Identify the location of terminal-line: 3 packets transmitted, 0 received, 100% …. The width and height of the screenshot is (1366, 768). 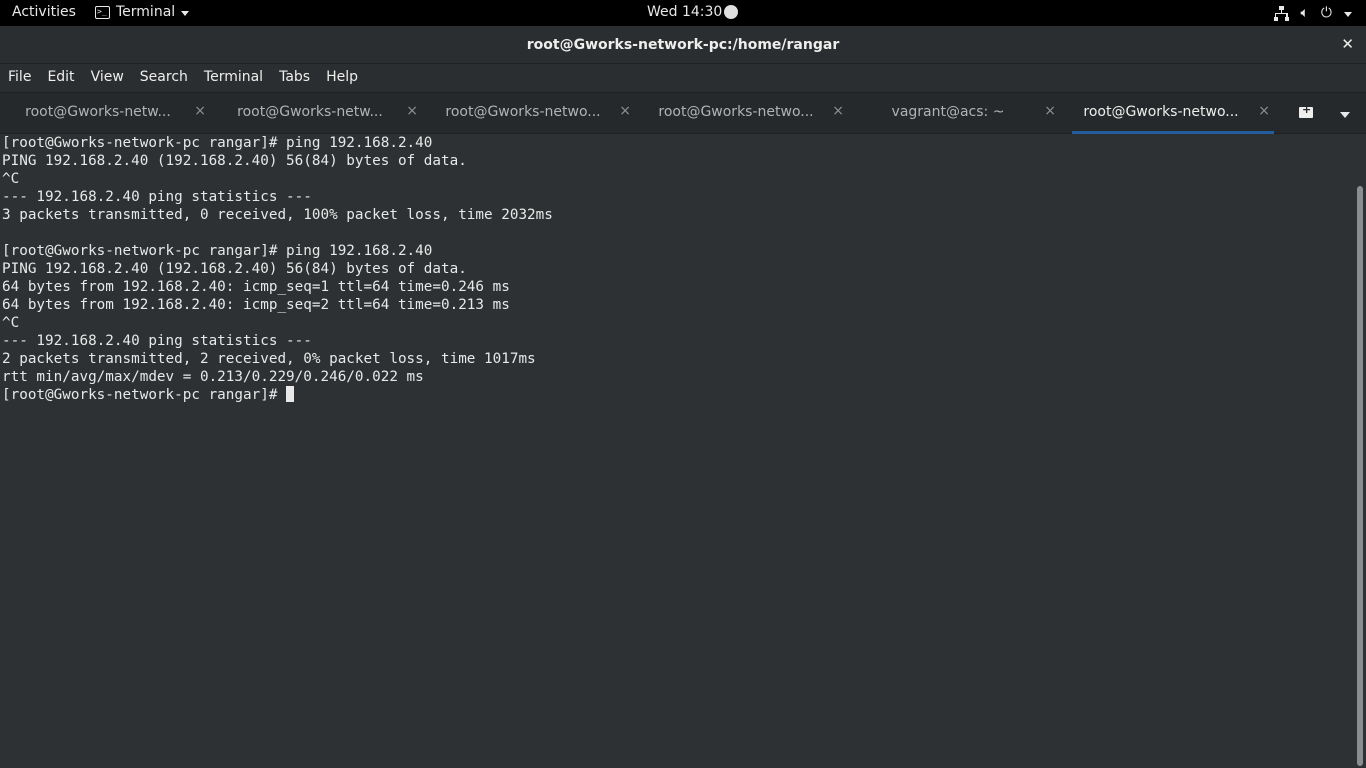
(277, 215).